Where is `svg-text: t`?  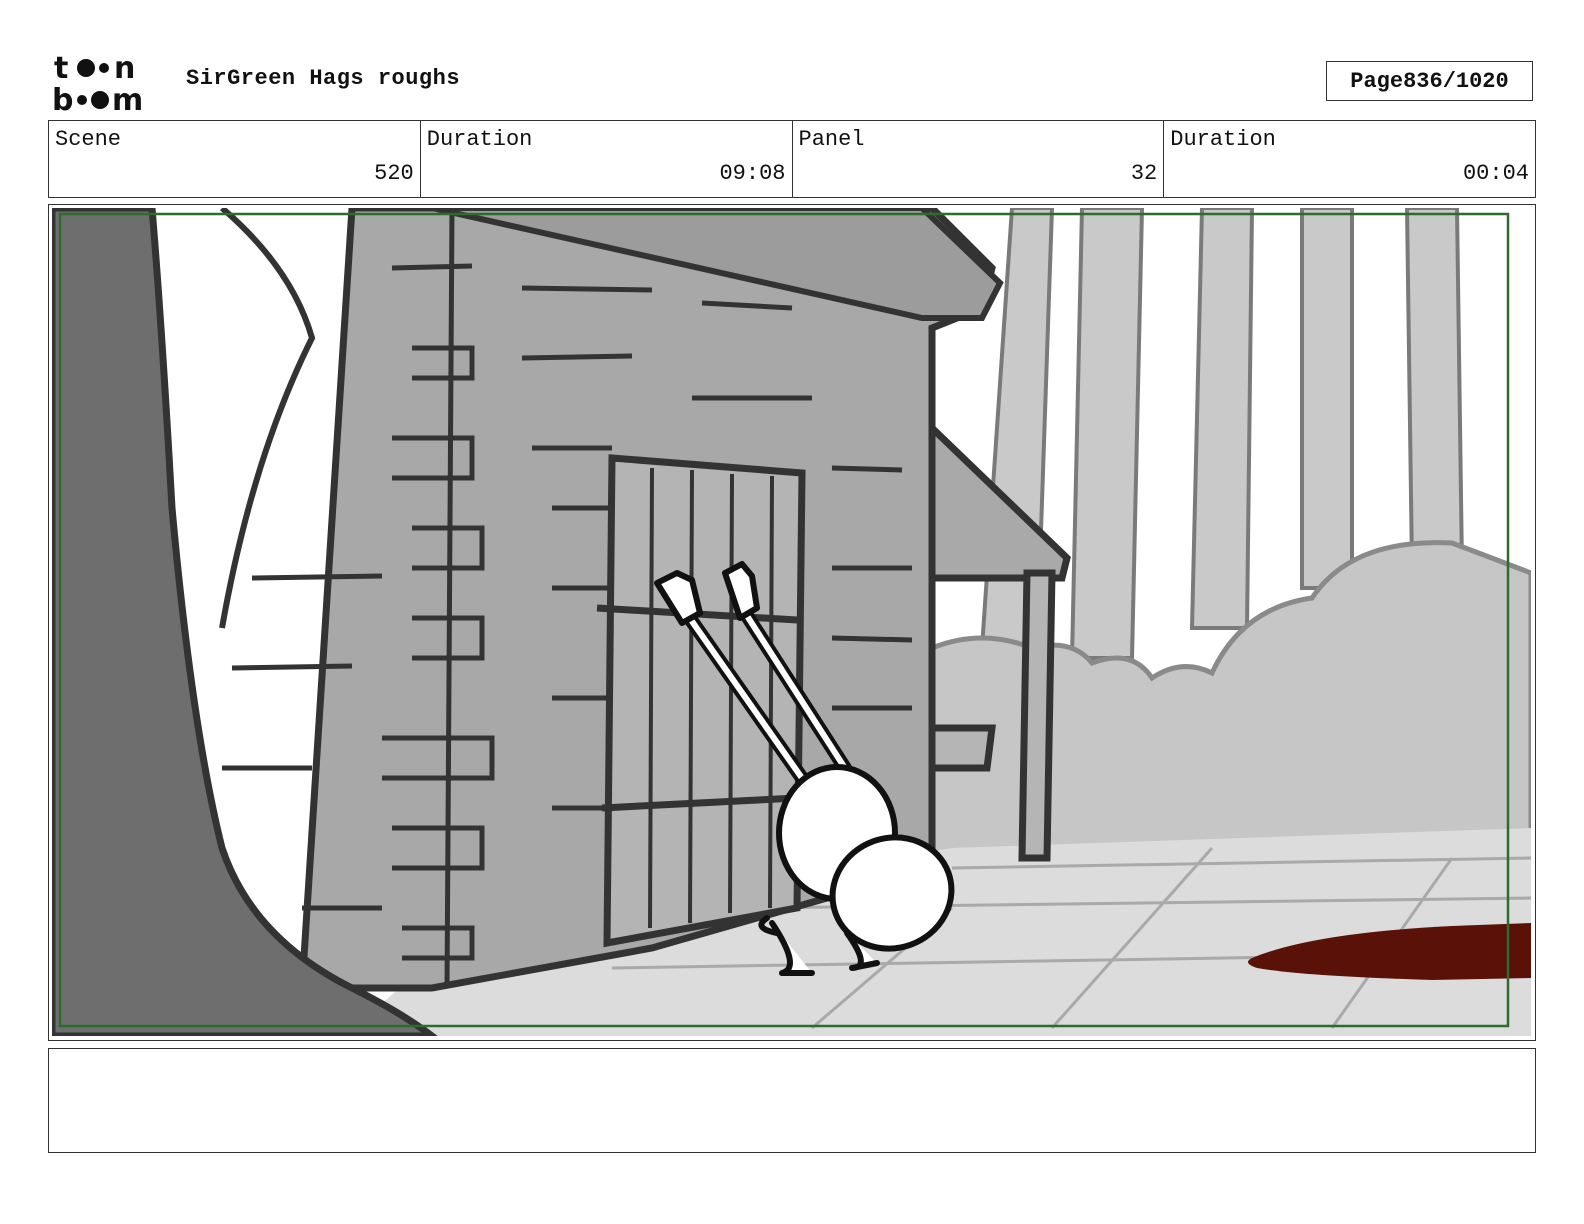
svg-text: t is located at coordinates (61, 68).